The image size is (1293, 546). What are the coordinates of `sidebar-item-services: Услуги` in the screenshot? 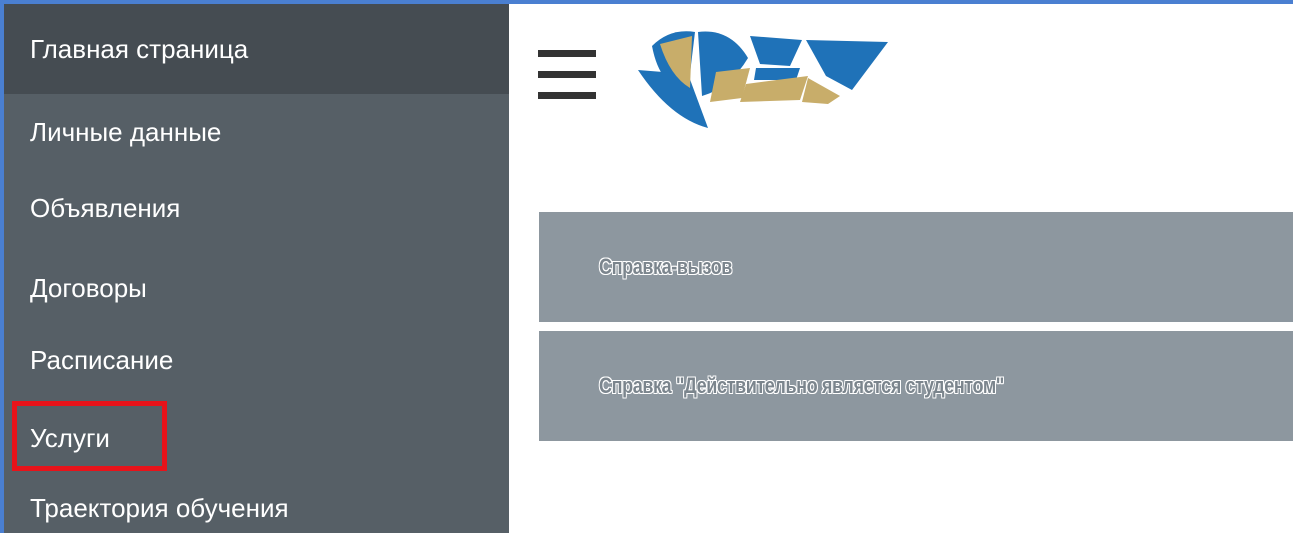 It's located at (256, 438).